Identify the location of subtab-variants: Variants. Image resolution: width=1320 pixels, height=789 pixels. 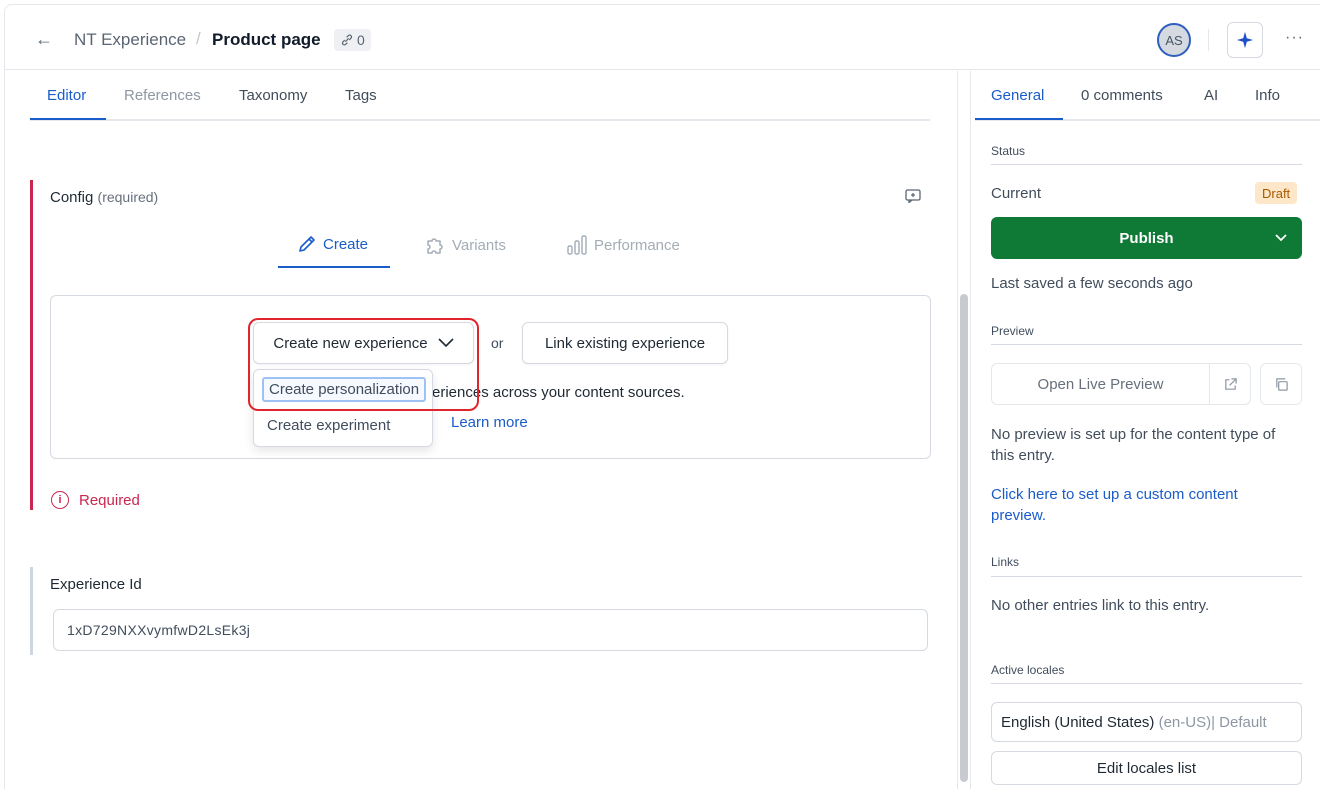
(465, 245).